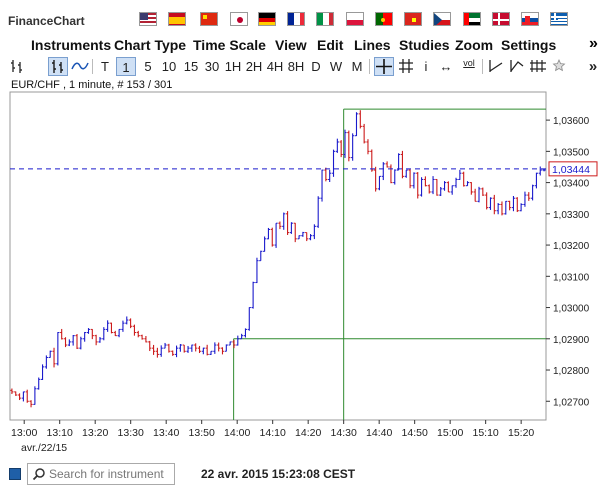 The height and width of the screenshot is (491, 605). Describe the element at coordinates (593, 66) in the screenshot. I see `toolbar-more-button: »` at that location.